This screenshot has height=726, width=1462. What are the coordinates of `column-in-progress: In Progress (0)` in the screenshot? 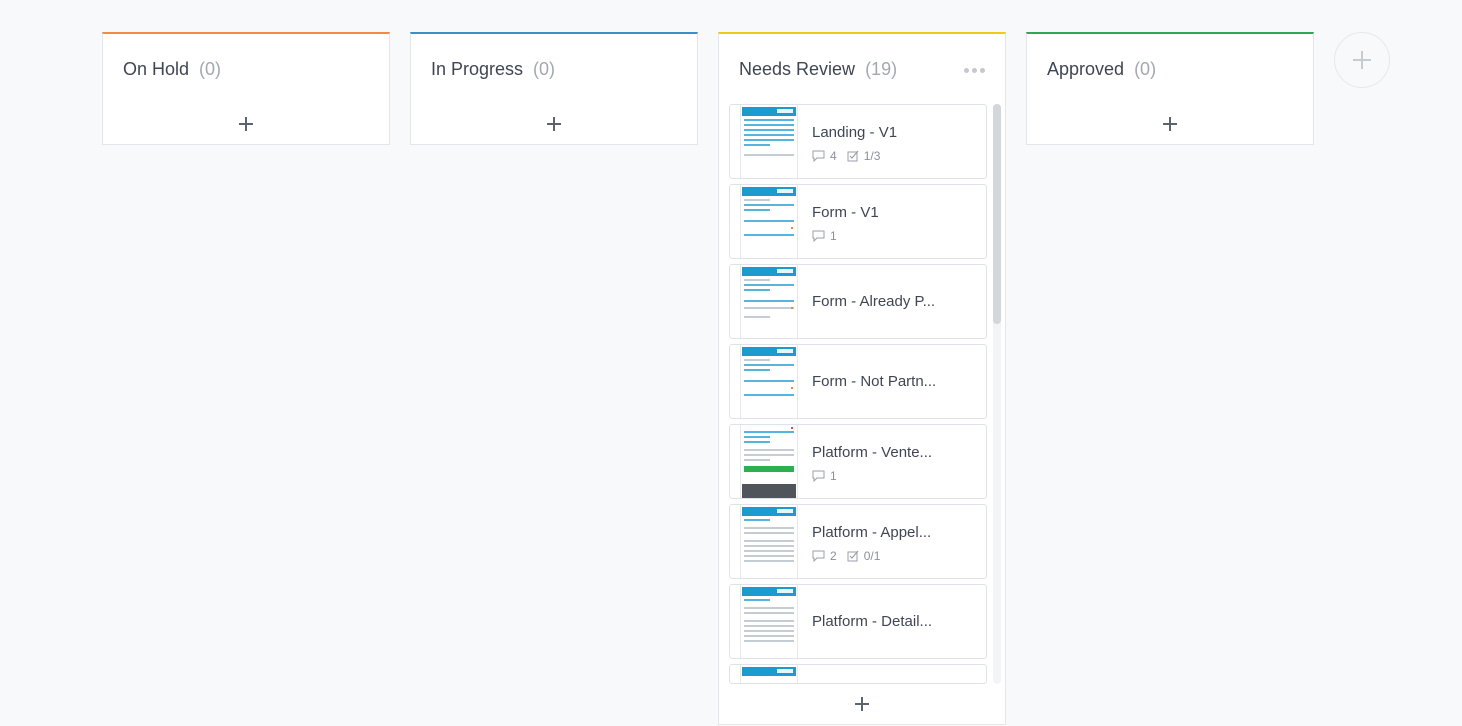 It's located at (554, 88).